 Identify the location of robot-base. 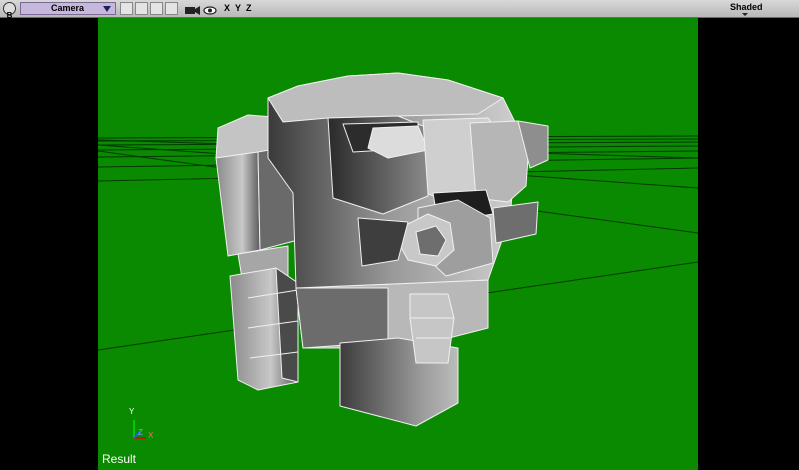
(392, 353).